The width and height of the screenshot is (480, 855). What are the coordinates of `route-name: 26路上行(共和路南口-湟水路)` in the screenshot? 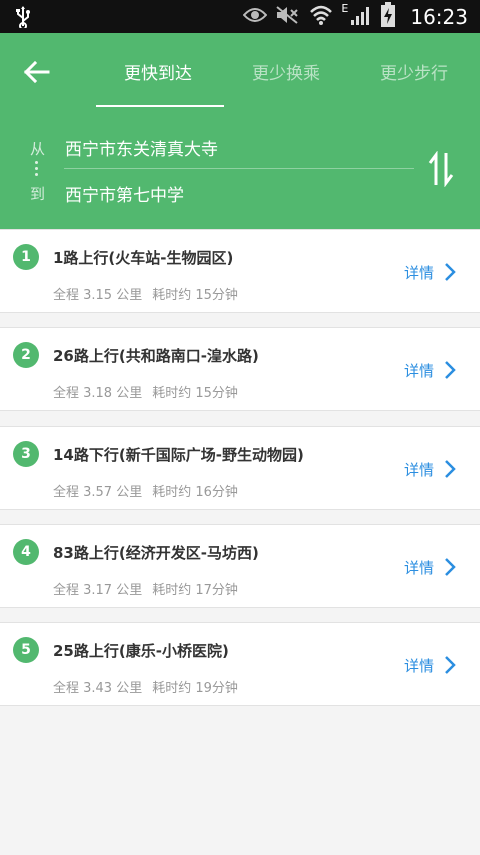 It's located at (156, 356).